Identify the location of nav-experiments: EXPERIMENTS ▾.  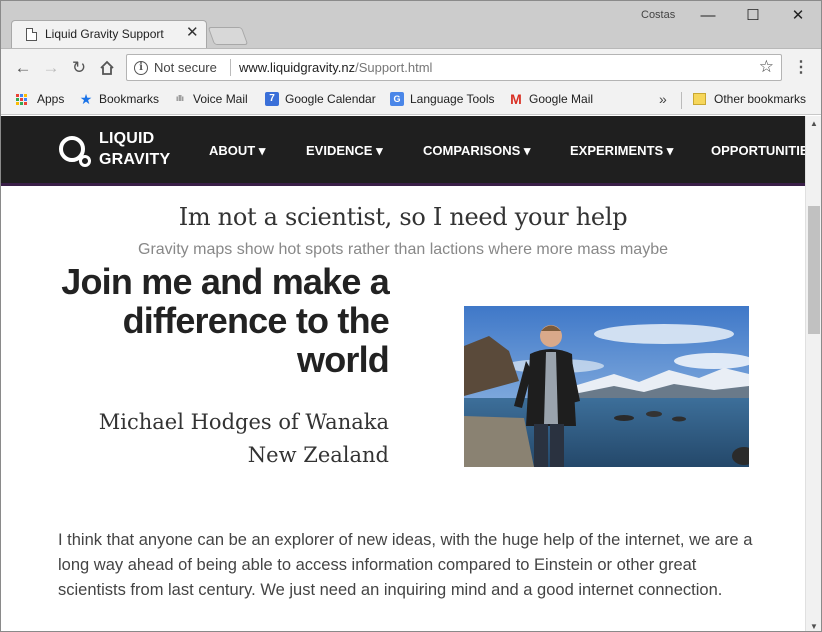
(621, 151).